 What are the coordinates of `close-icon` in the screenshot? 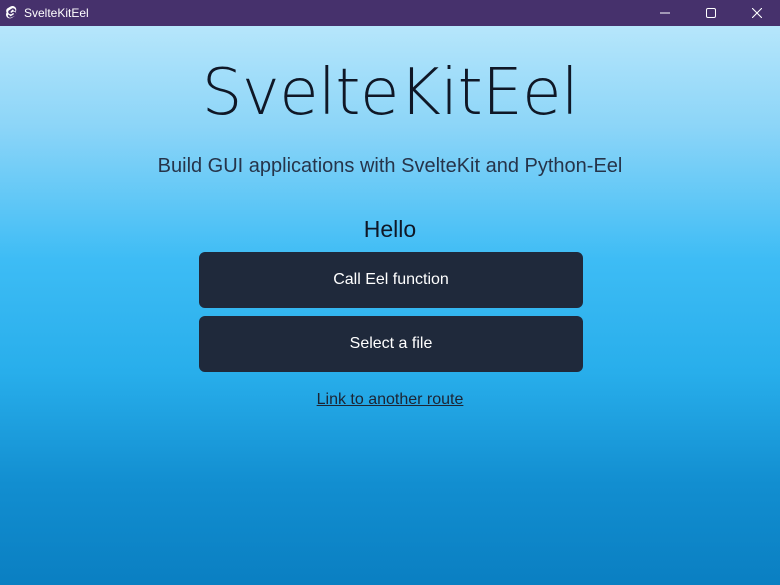 It's located at (757, 13).